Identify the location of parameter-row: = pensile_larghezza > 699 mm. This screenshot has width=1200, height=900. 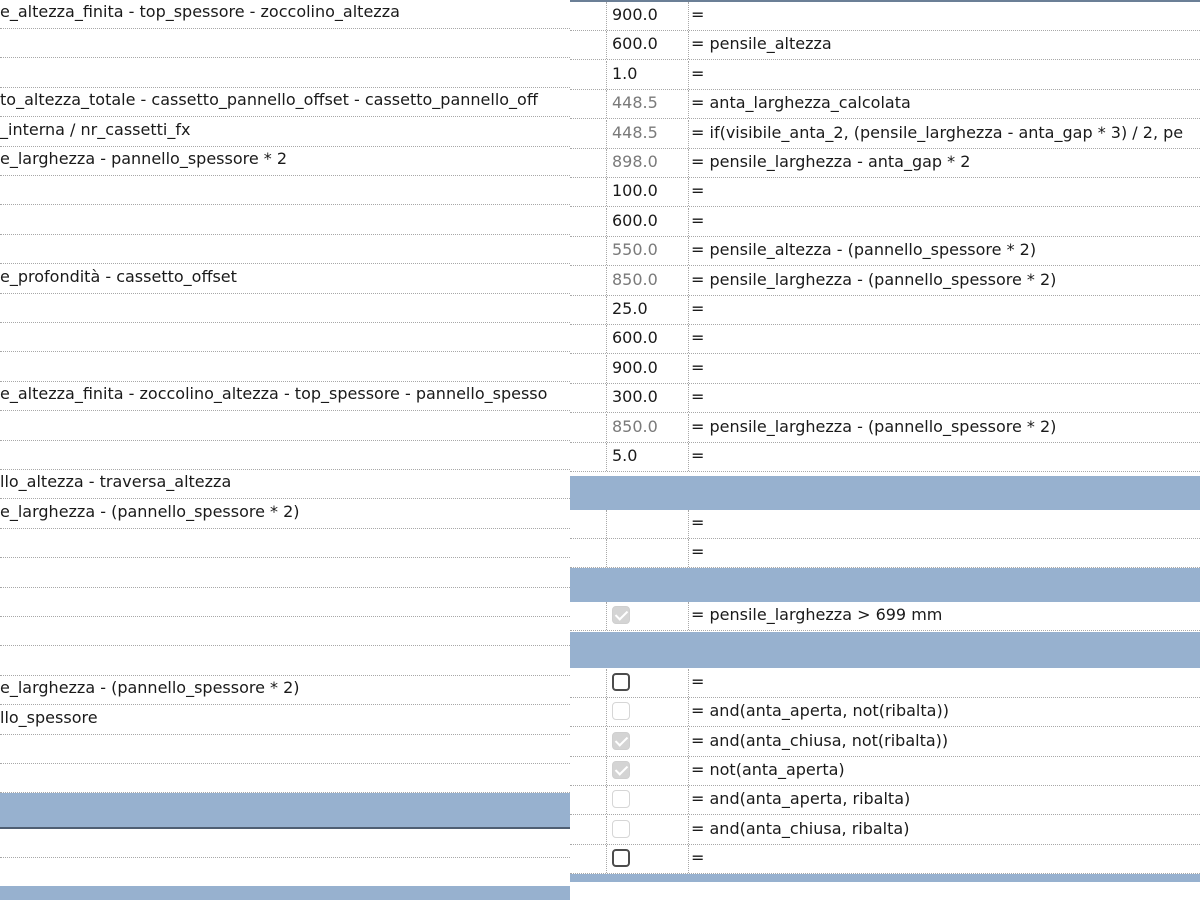
(885, 616).